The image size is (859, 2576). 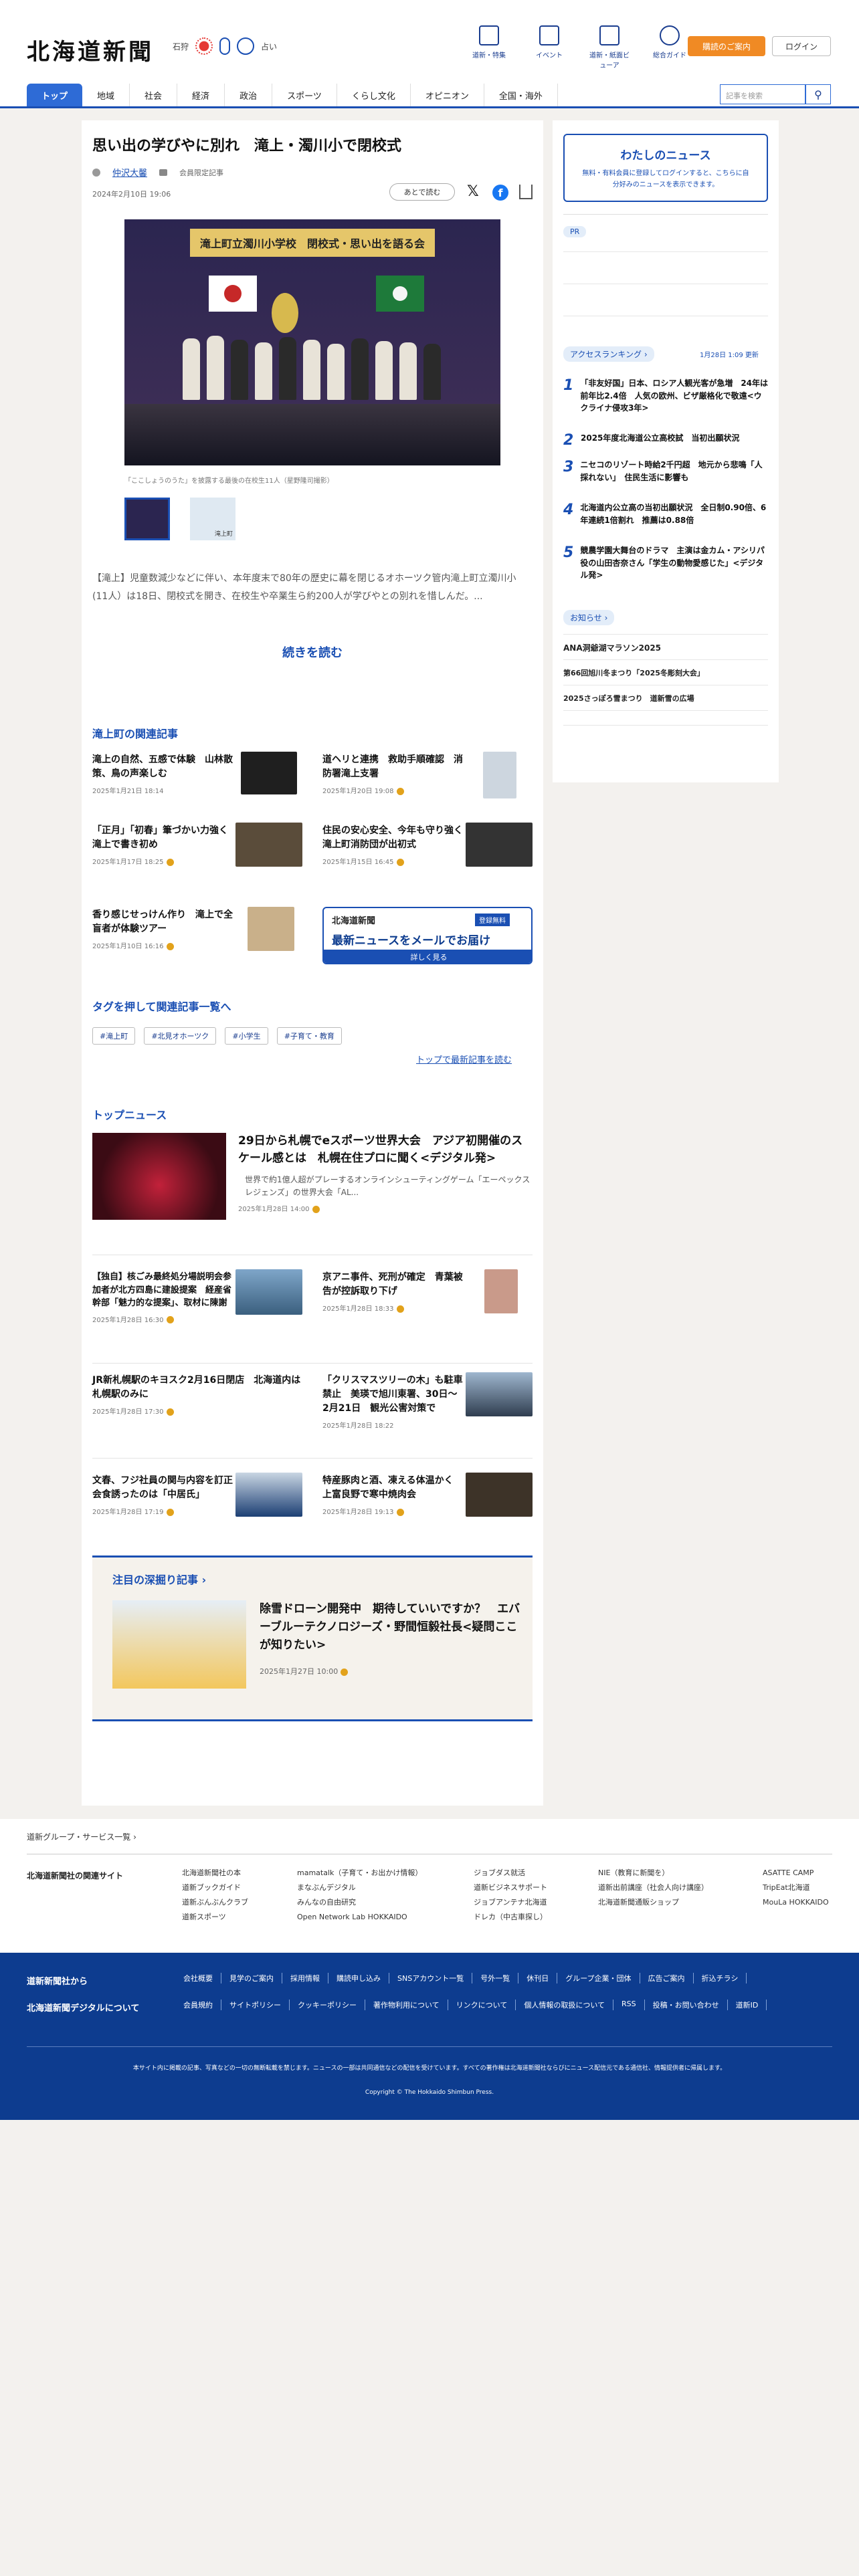 I want to click on read-more-link: 続きを読む, so click(x=312, y=652).